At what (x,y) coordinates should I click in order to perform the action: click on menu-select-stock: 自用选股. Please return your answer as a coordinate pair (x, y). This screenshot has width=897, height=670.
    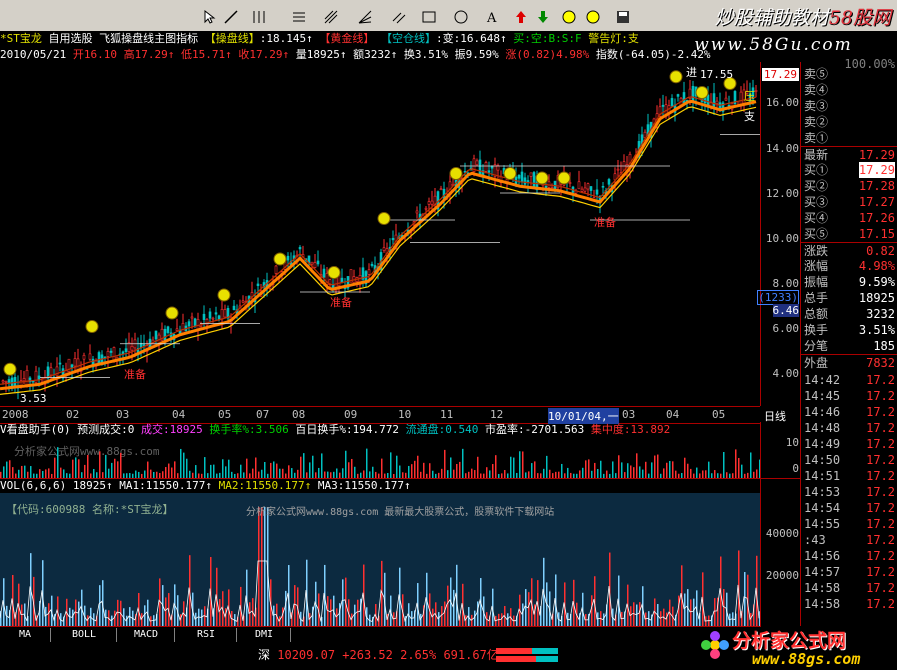
    Looking at the image, I should click on (71, 38).